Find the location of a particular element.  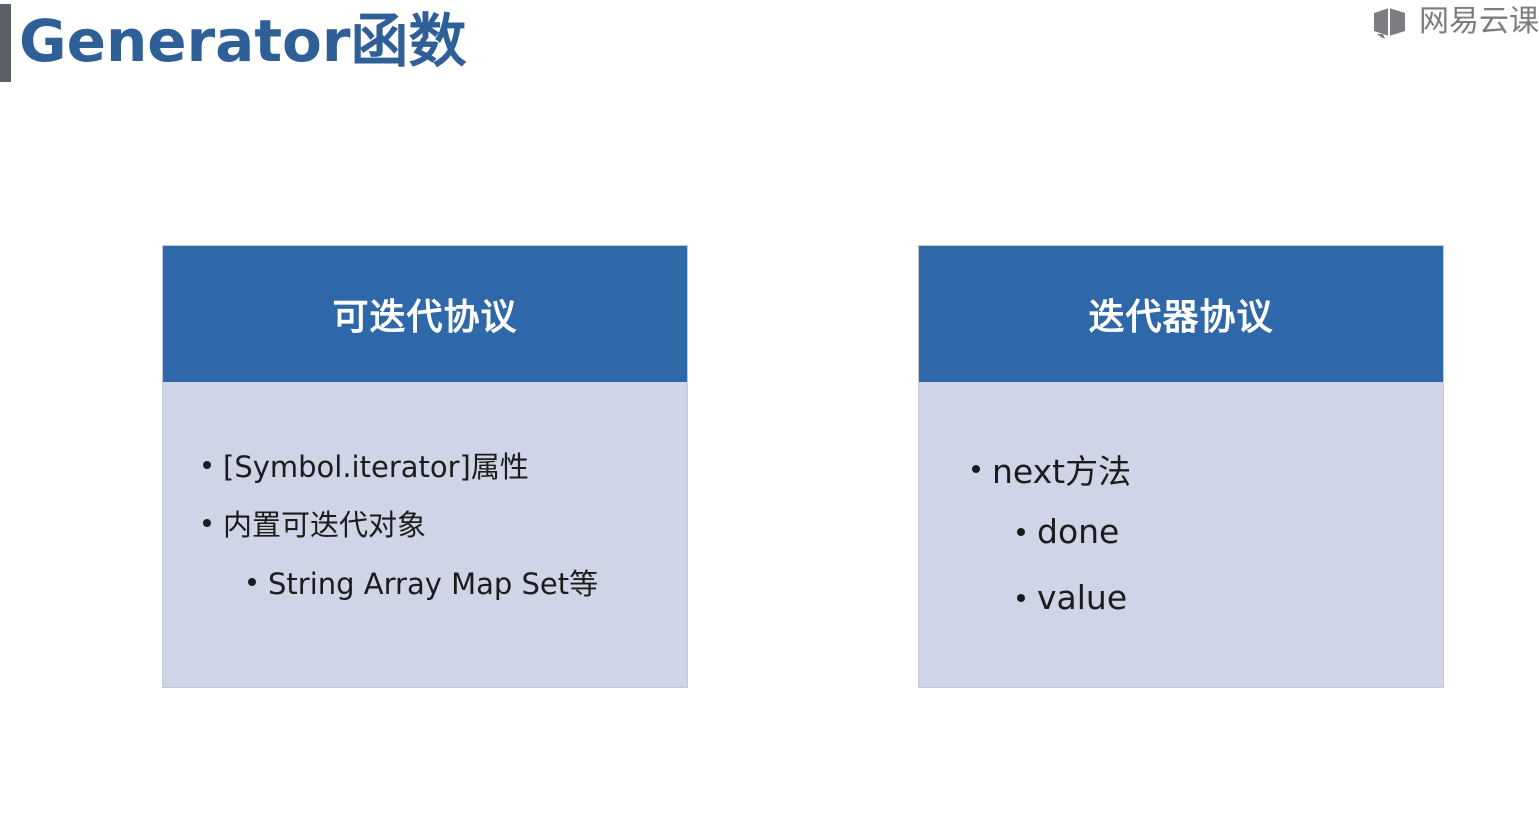

brand-text: 网易云课 is located at coordinates (1479, 21).